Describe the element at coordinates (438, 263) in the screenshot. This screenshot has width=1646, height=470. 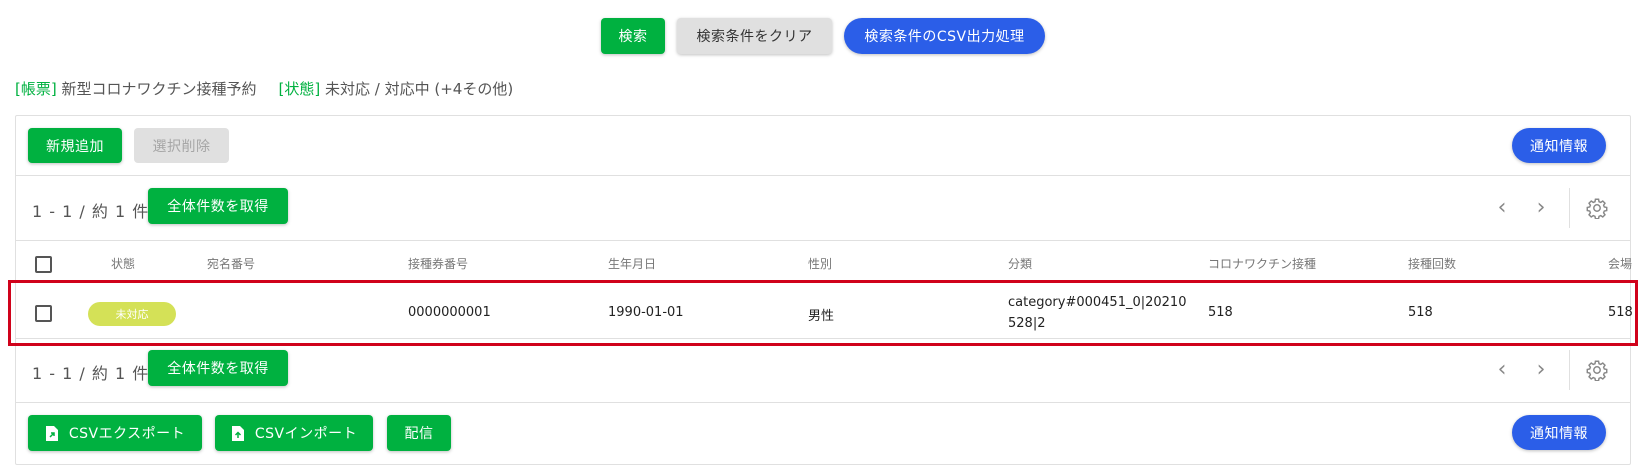
I see `column-header-ticket-number: 接種券番号` at that location.